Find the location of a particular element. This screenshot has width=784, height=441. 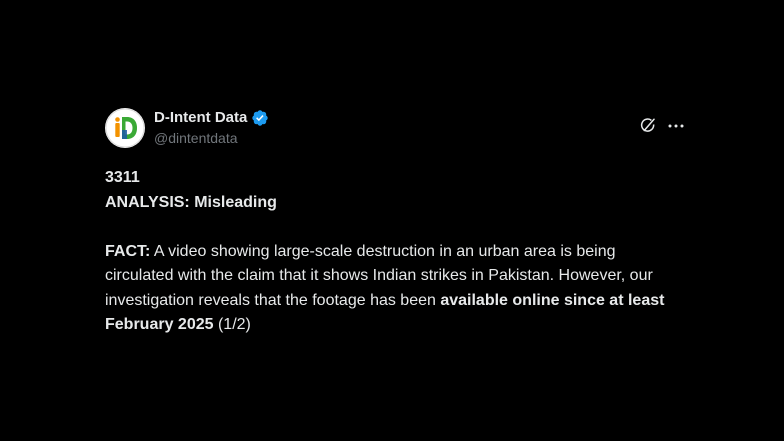

author-names: D-Intent Data @dintentdata is located at coordinates (211, 128).